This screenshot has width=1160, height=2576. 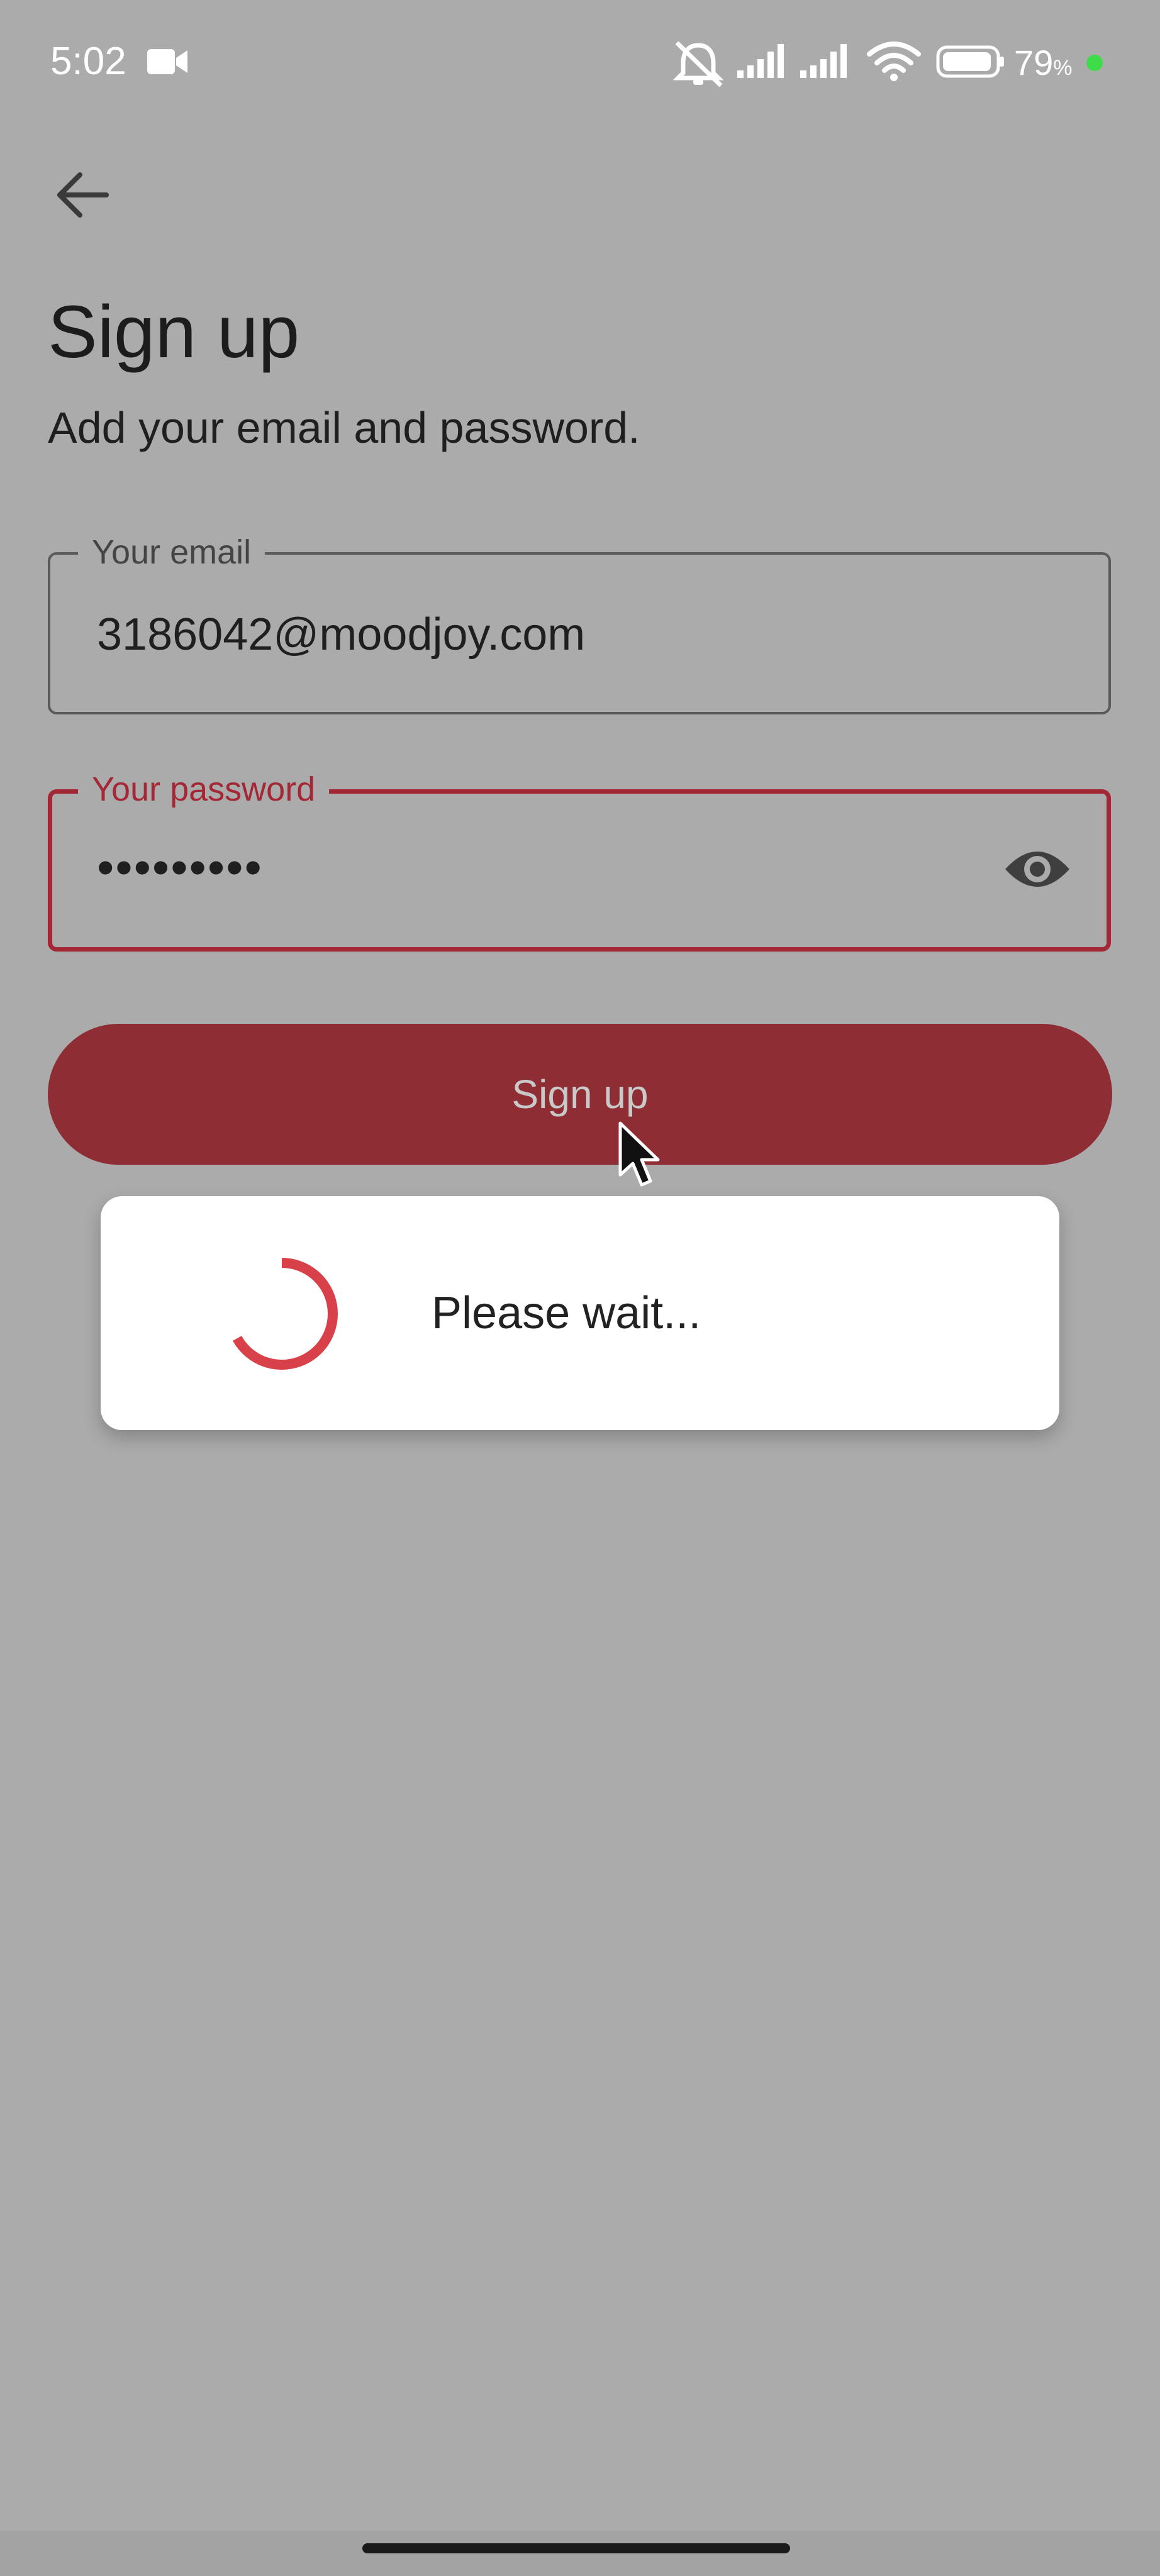 I want to click on password-field: Your password •••••••••, so click(x=579, y=859).